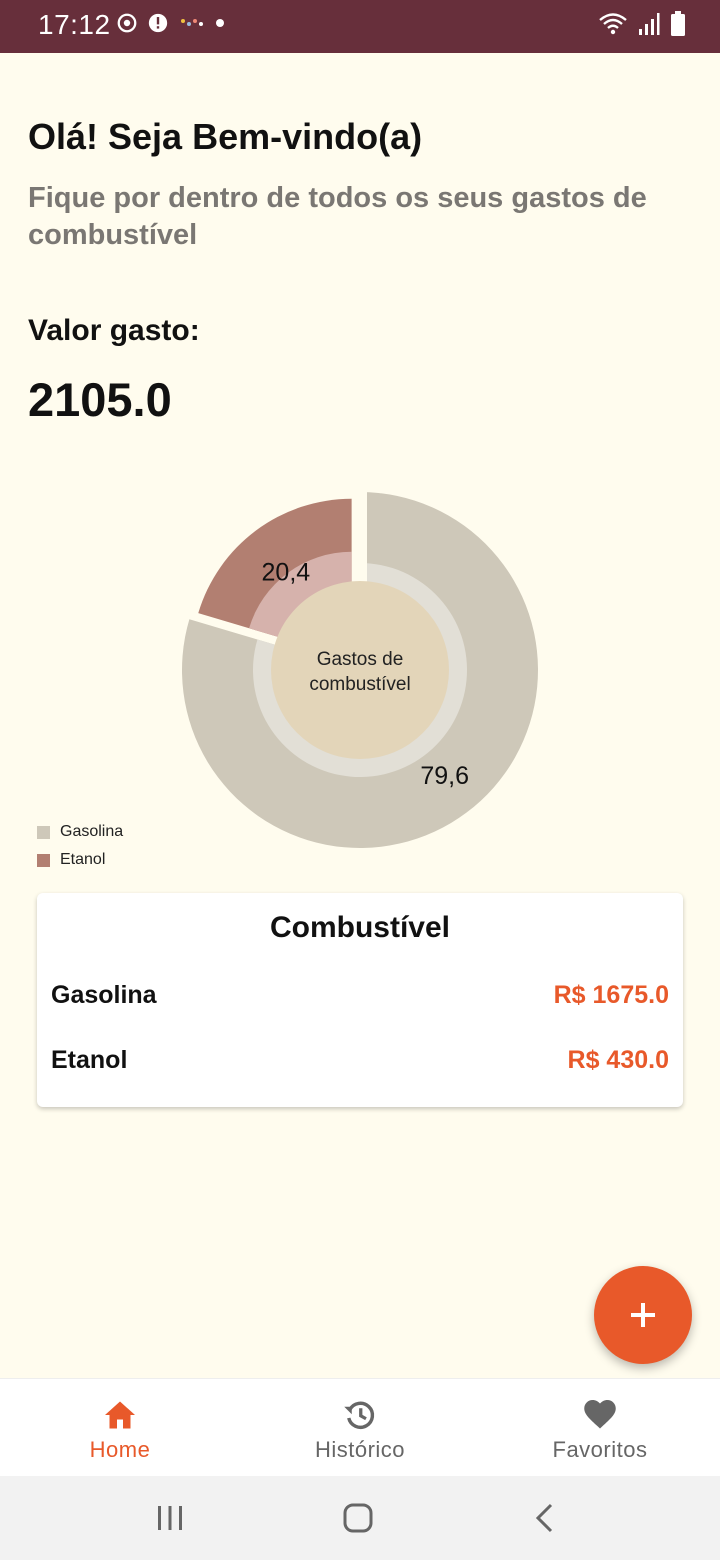 This screenshot has height=1560, width=720. What do you see at coordinates (74, 24) in the screenshot?
I see `status-time: 17:12` at bounding box center [74, 24].